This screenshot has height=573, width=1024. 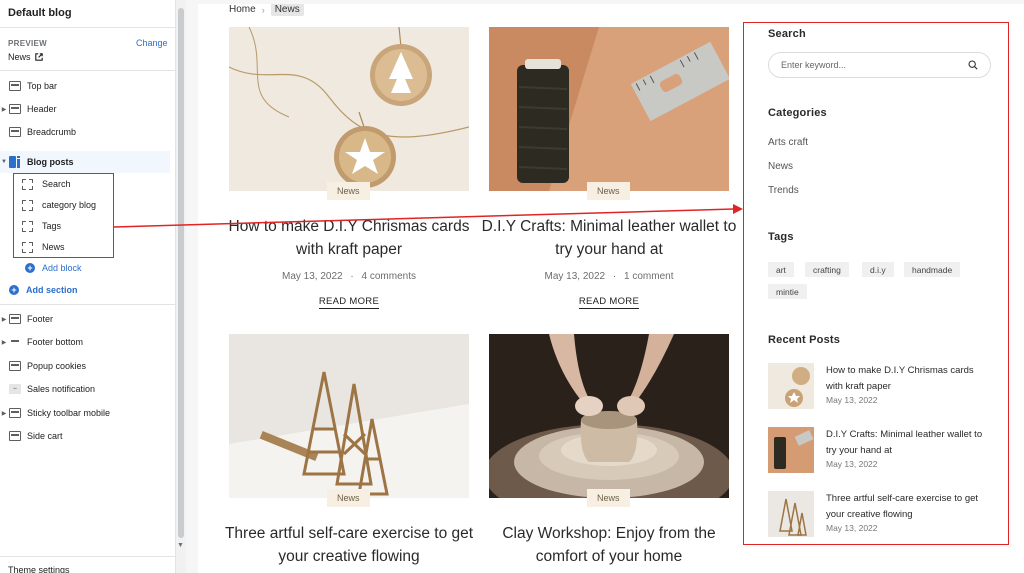 What do you see at coordinates (266, 9) in the screenshot?
I see `breadcrumb: Home › News` at bounding box center [266, 9].